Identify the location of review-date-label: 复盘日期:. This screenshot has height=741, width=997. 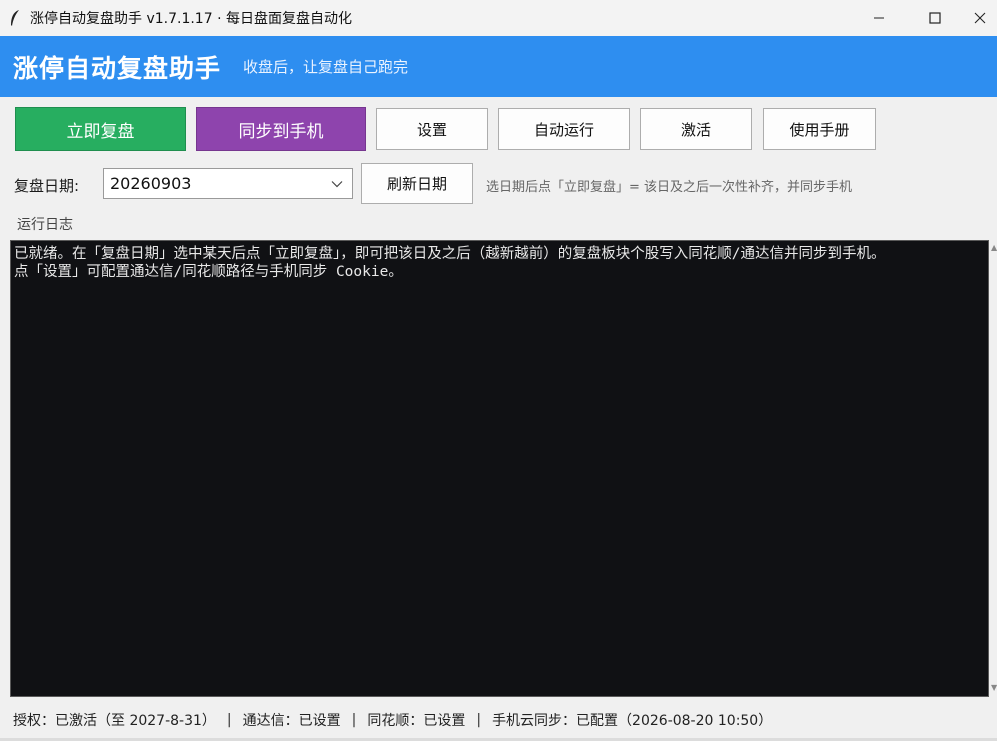
(47, 186).